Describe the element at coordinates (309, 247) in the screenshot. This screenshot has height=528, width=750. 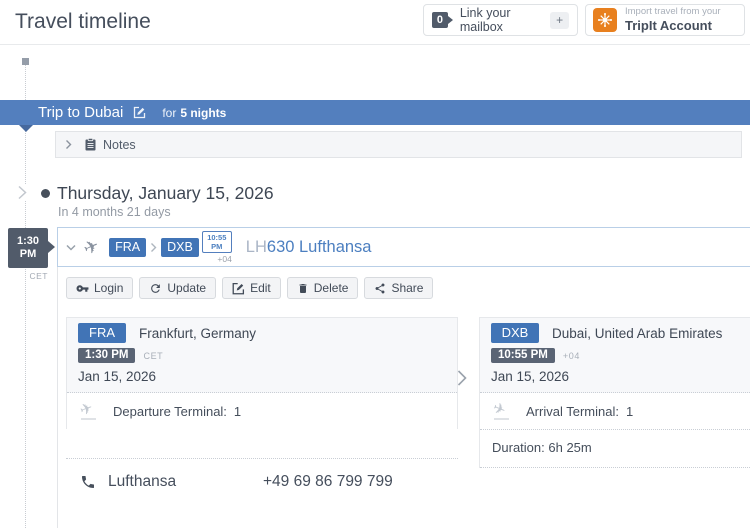
I see `flight-title-link: LH630 Lufthansa` at that location.